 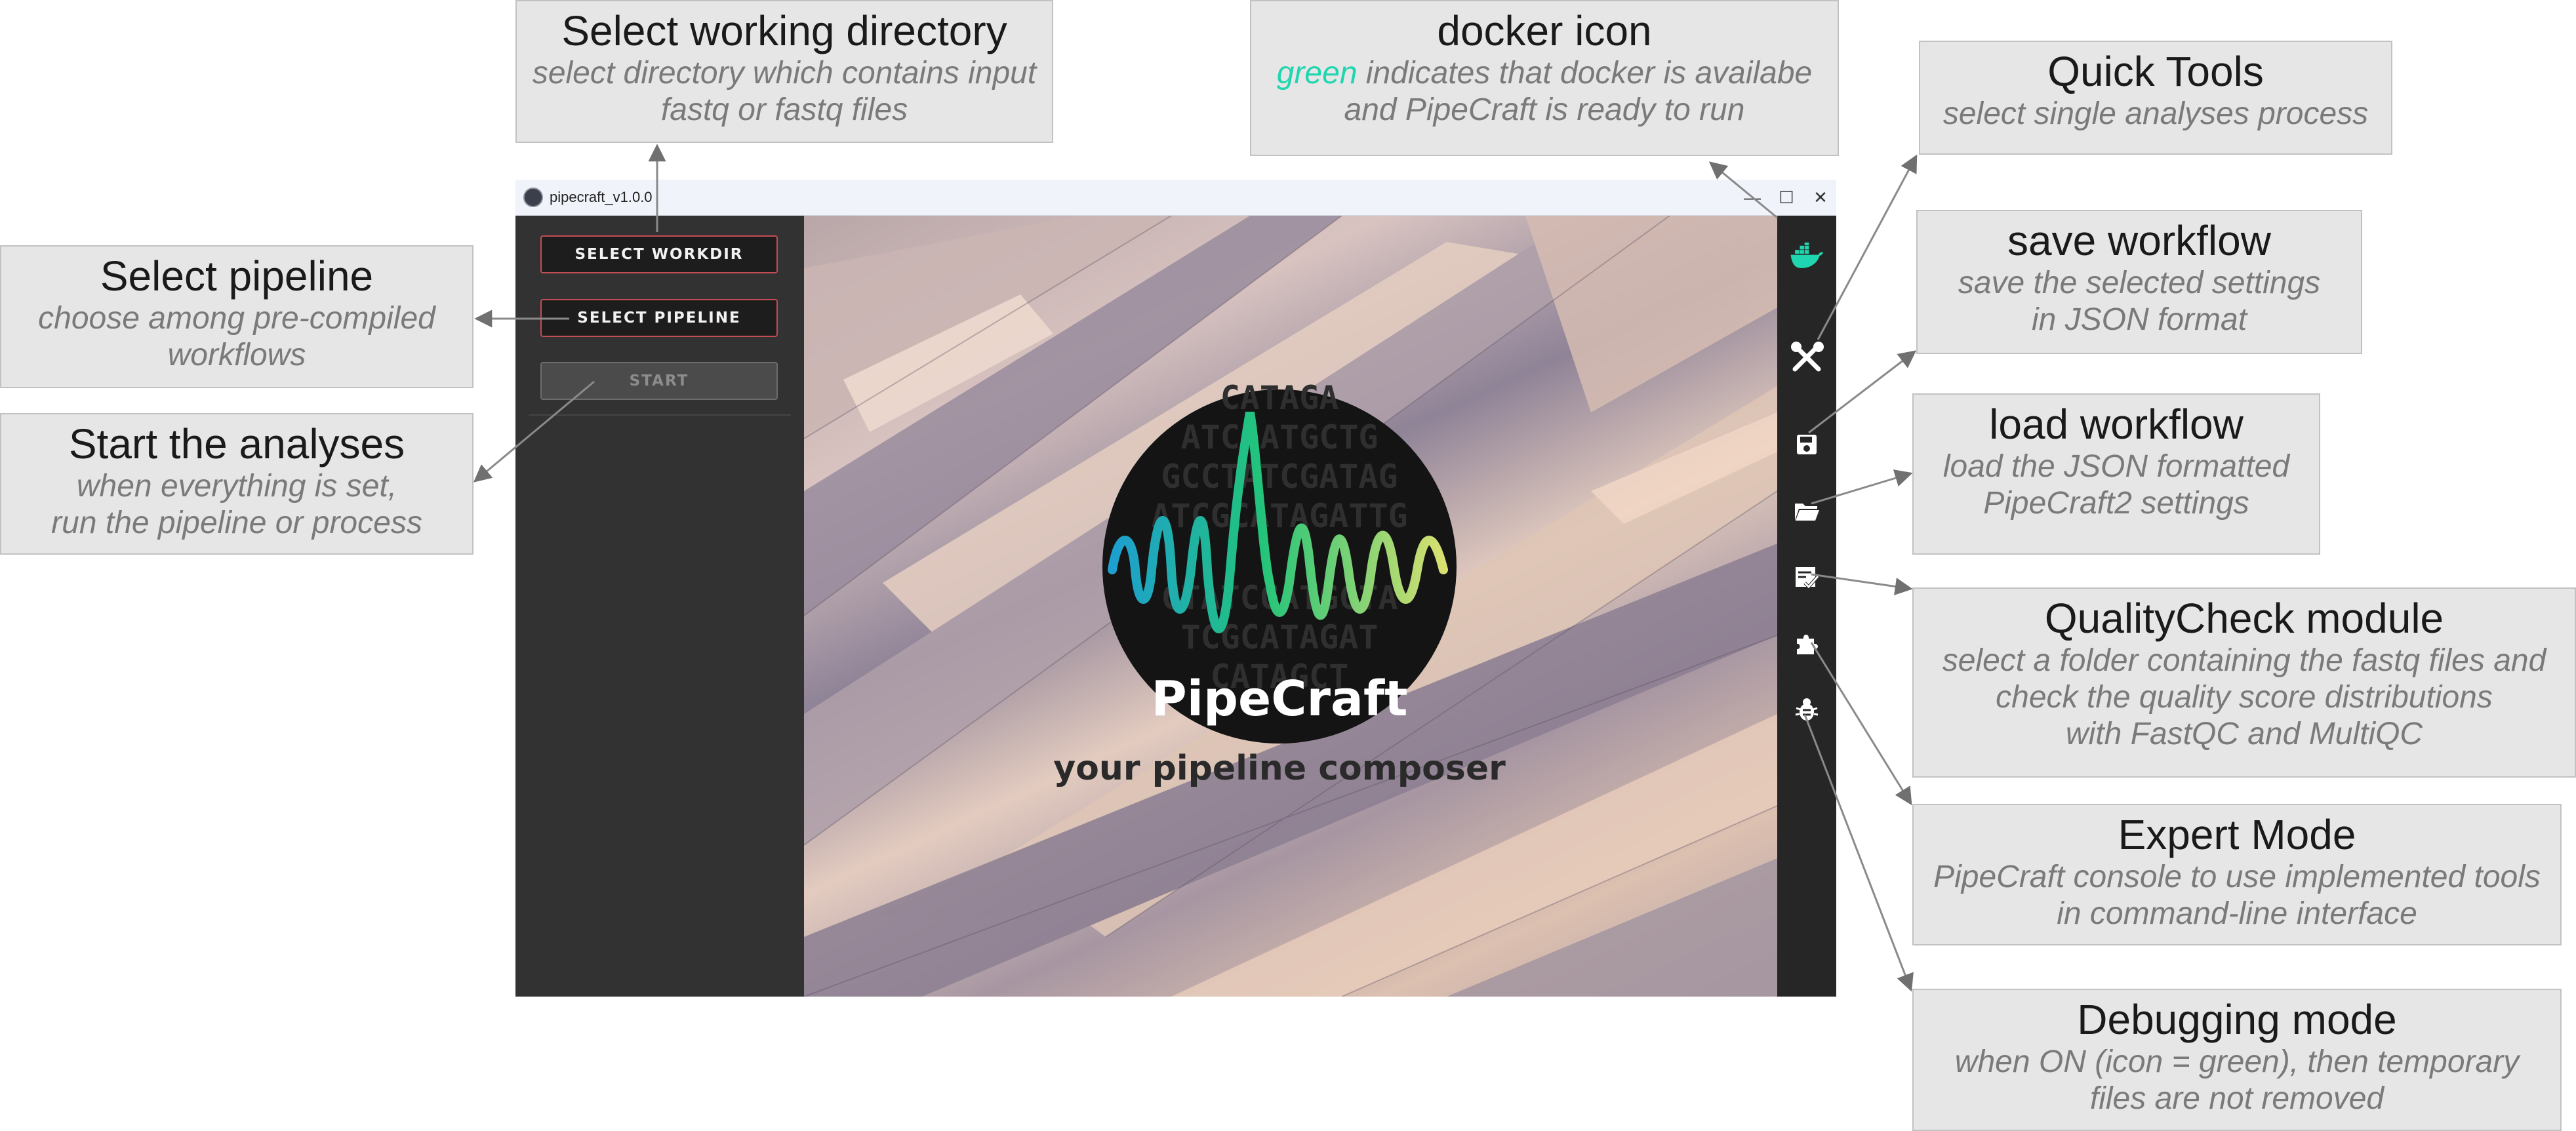 I want to click on svg-text: ATCGATGCTG, so click(x=1279, y=437).